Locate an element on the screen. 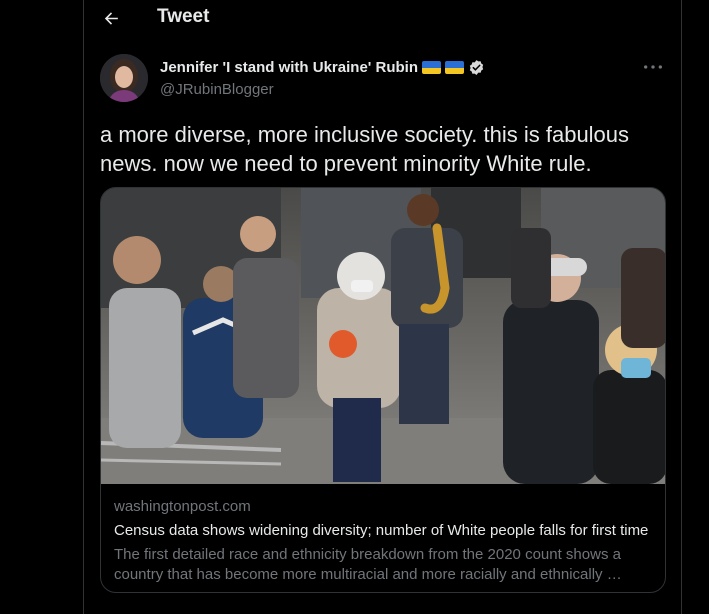  page-title: Tweet is located at coordinates (183, 16).